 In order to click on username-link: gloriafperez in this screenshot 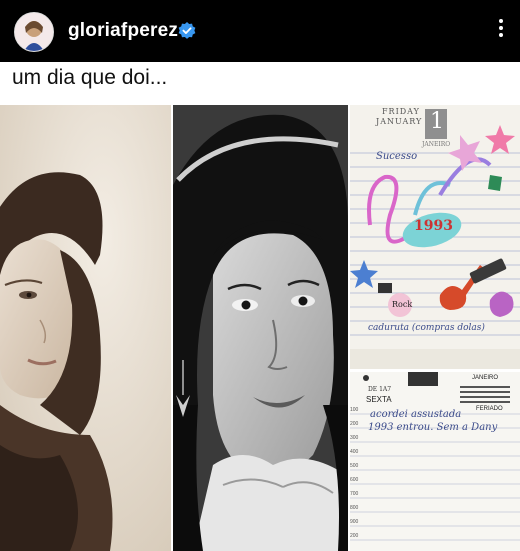, I will do `click(123, 31)`.